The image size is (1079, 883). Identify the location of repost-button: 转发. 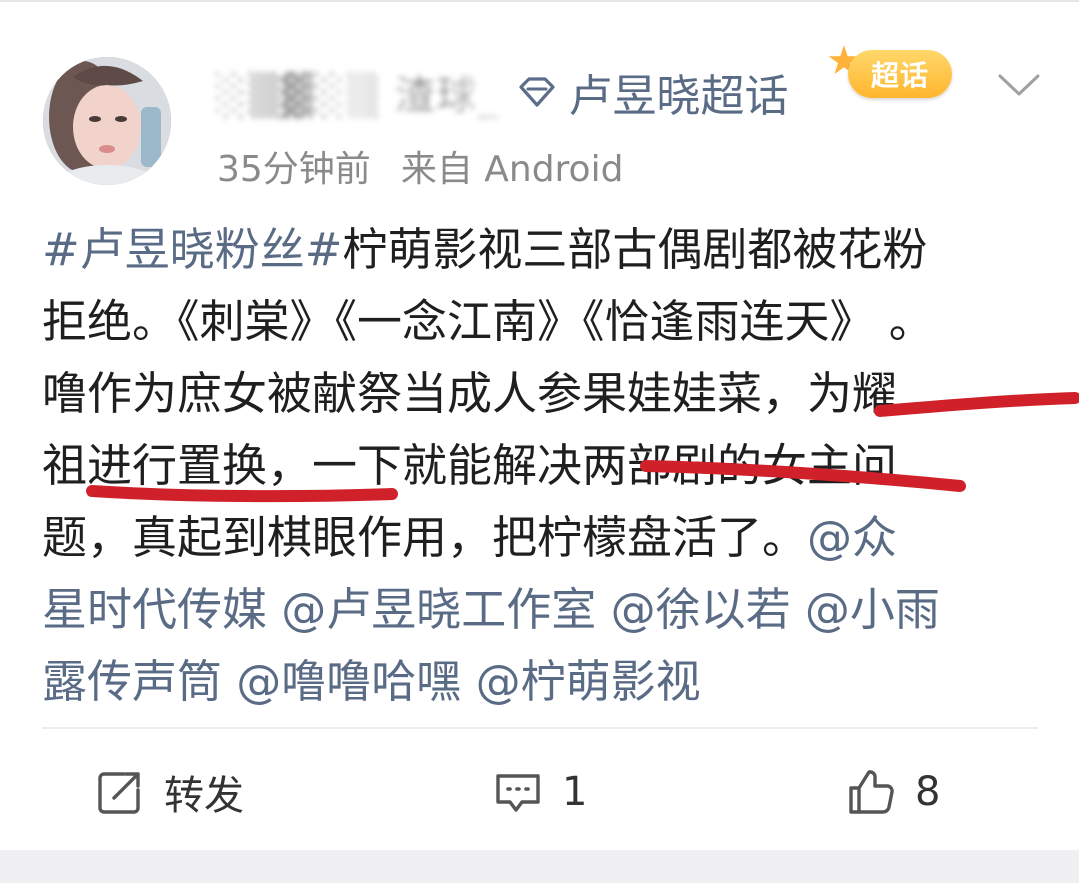
(169, 792).